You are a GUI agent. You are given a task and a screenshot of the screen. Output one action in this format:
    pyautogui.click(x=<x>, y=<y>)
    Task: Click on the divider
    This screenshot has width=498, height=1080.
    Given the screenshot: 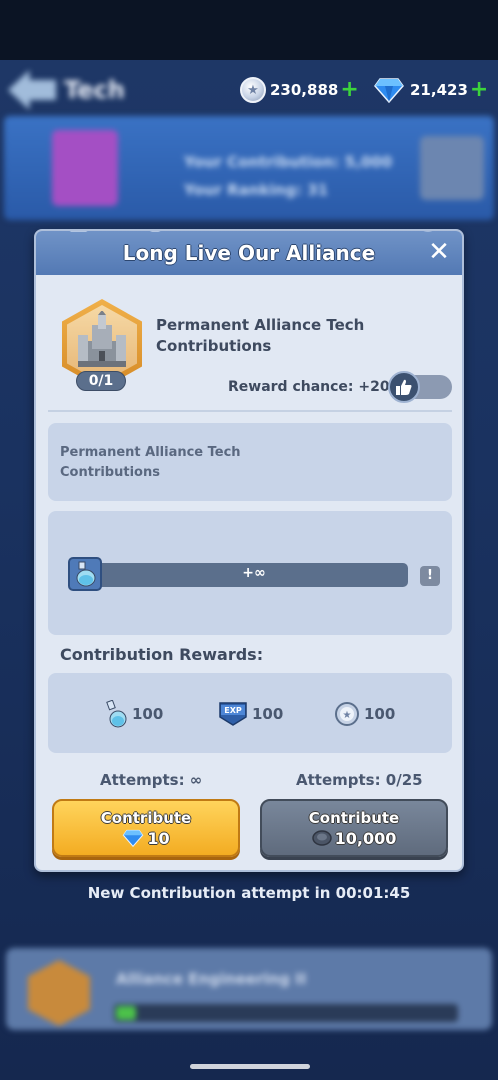 What is the action you would take?
    pyautogui.click(x=250, y=411)
    